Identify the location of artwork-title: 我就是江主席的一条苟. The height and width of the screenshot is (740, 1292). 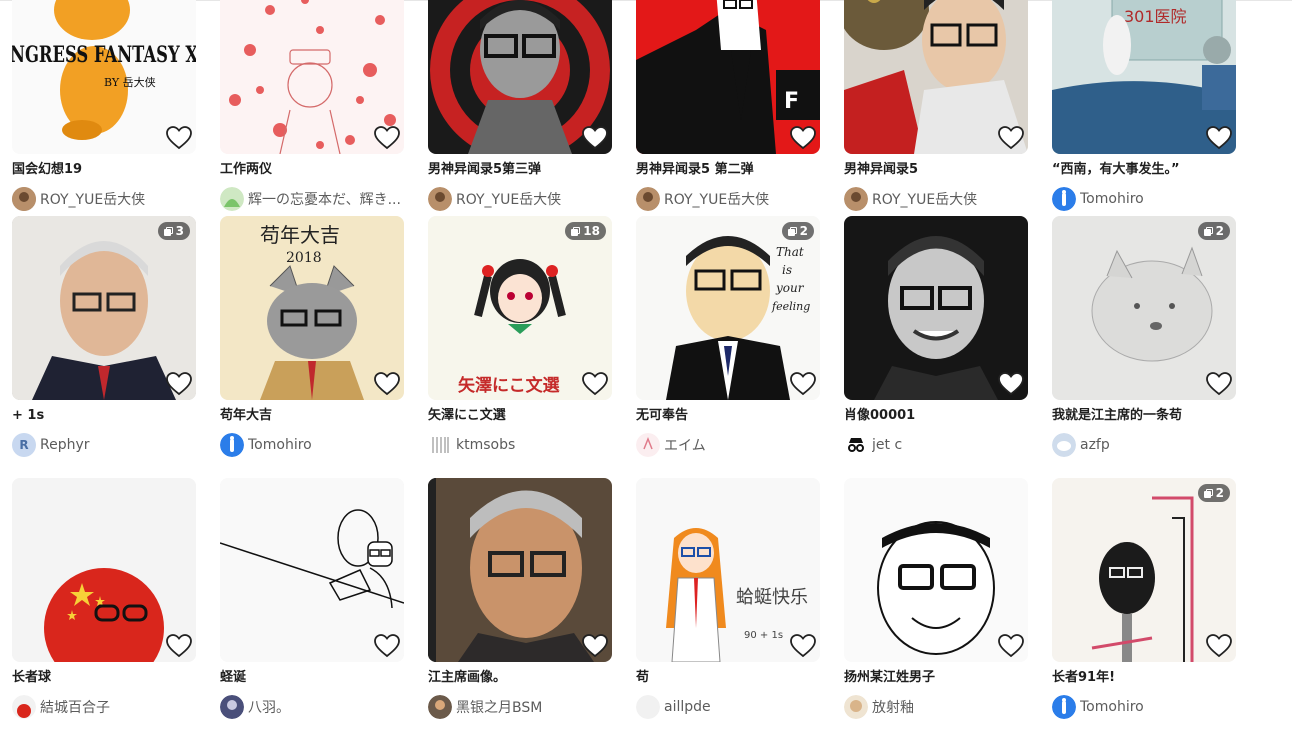
(1144, 416).